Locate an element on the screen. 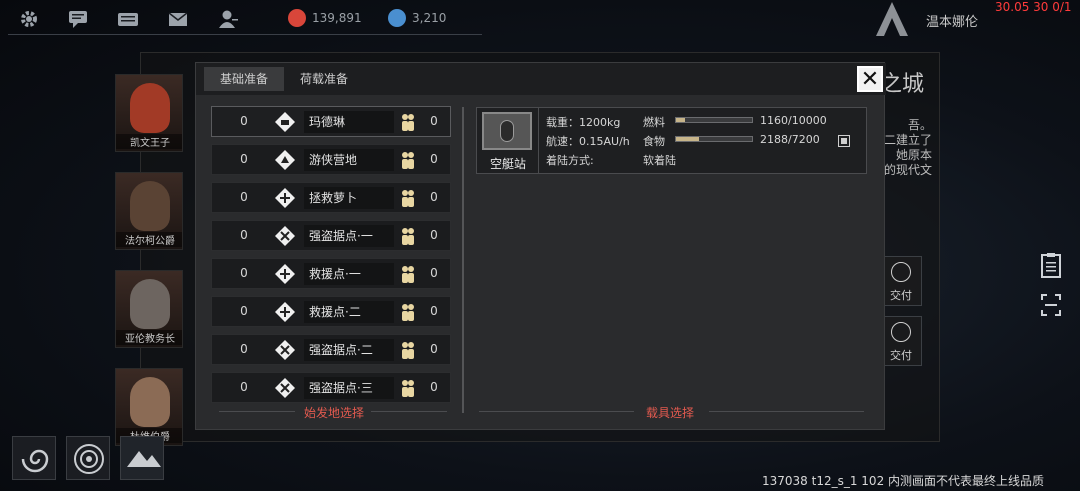  friends-icon is located at coordinates (228, 19).